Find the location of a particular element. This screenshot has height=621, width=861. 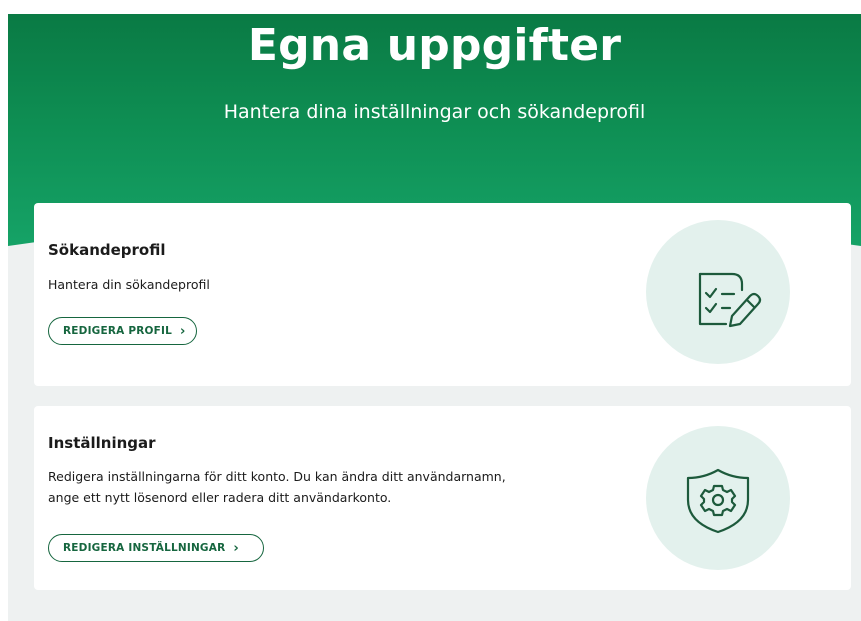

button-label: REDIGERA PROFIL is located at coordinates (118, 331).